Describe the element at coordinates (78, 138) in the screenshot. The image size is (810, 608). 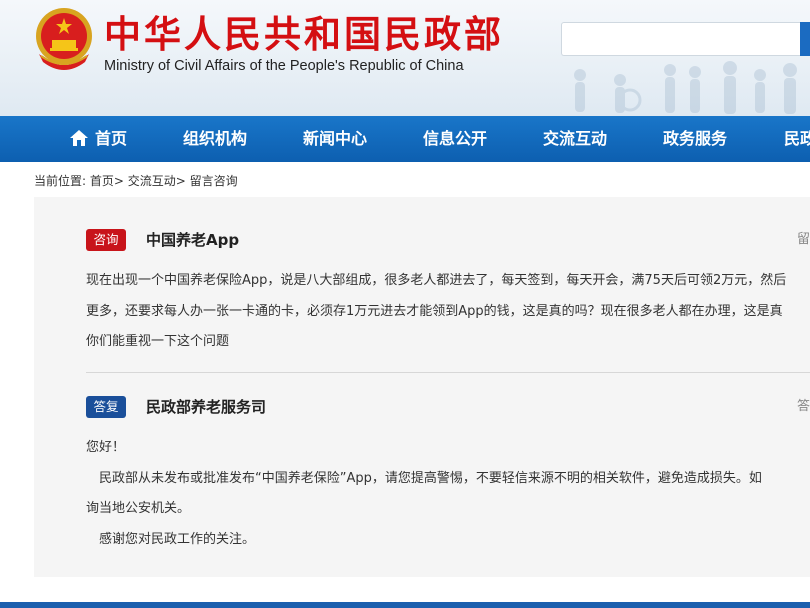
I see `home-icon` at that location.